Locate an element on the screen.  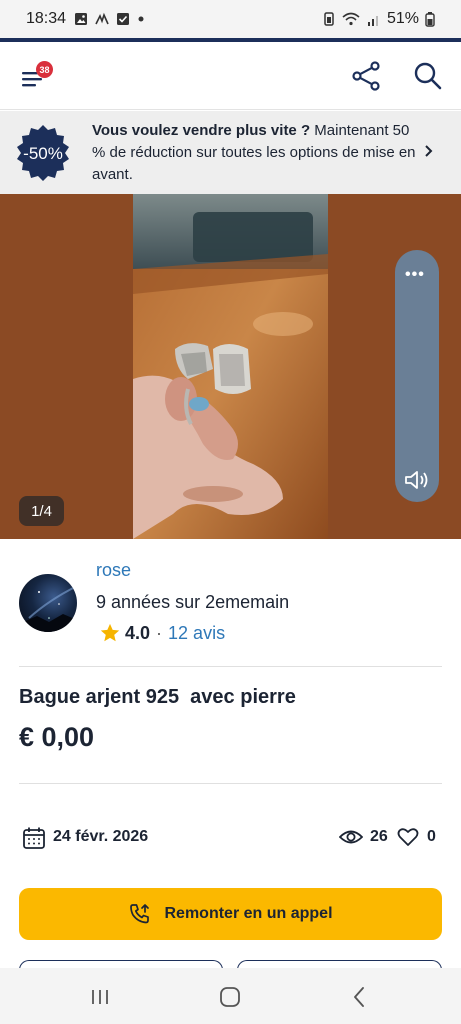
share-icon is located at coordinates (366, 76).